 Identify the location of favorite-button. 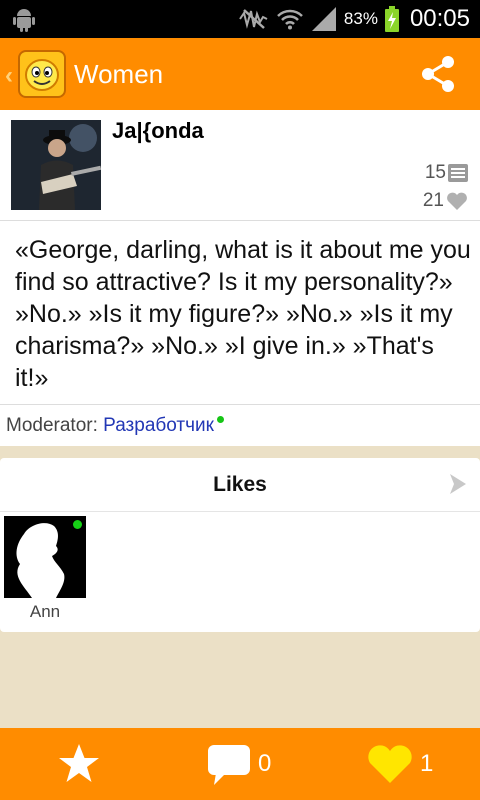
(79, 764).